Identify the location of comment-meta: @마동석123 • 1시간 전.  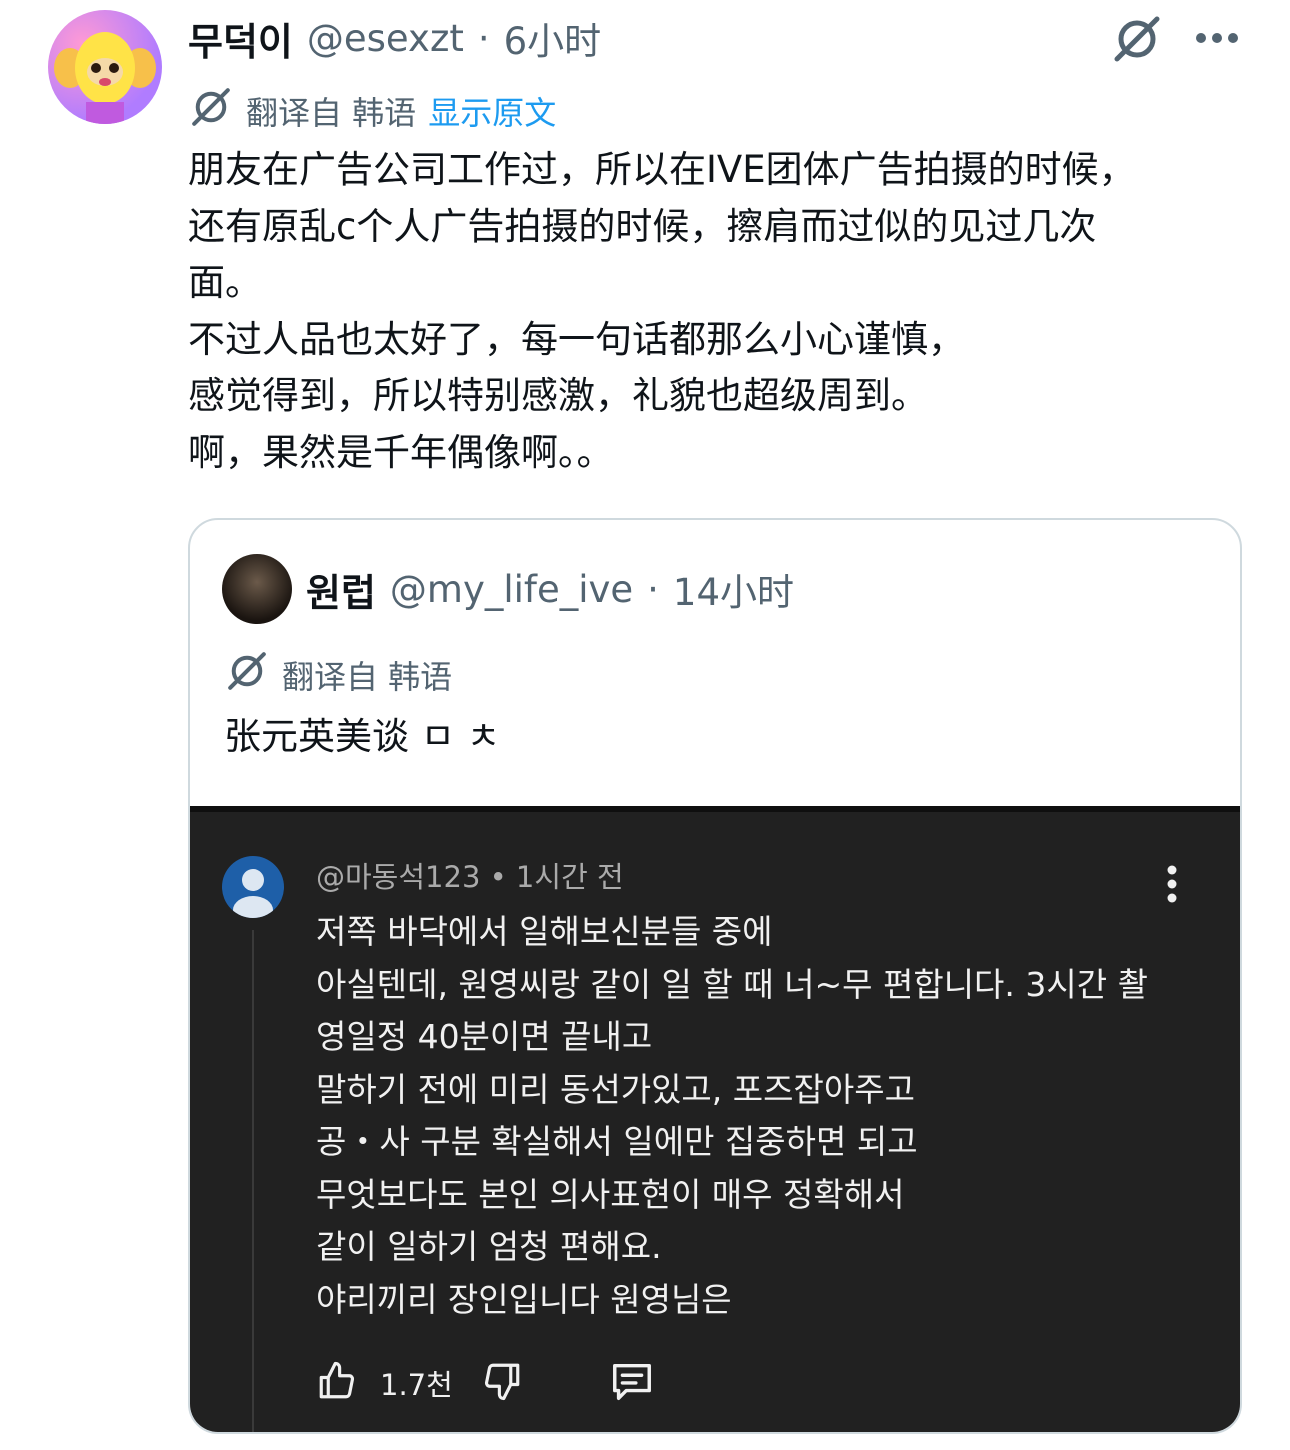
(470, 877).